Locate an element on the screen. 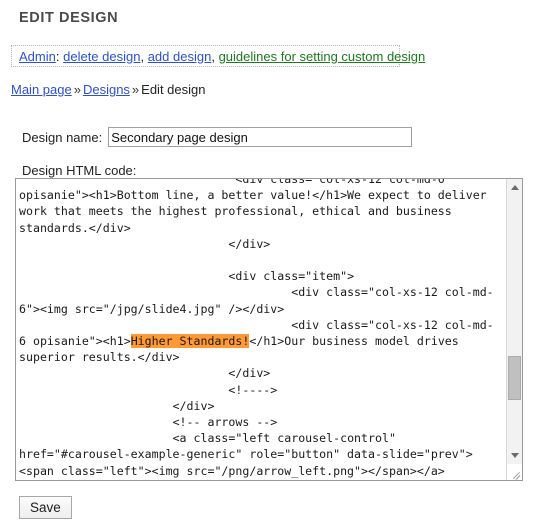 The image size is (544, 529). textarea-scrollbar is located at coordinates (514, 329).